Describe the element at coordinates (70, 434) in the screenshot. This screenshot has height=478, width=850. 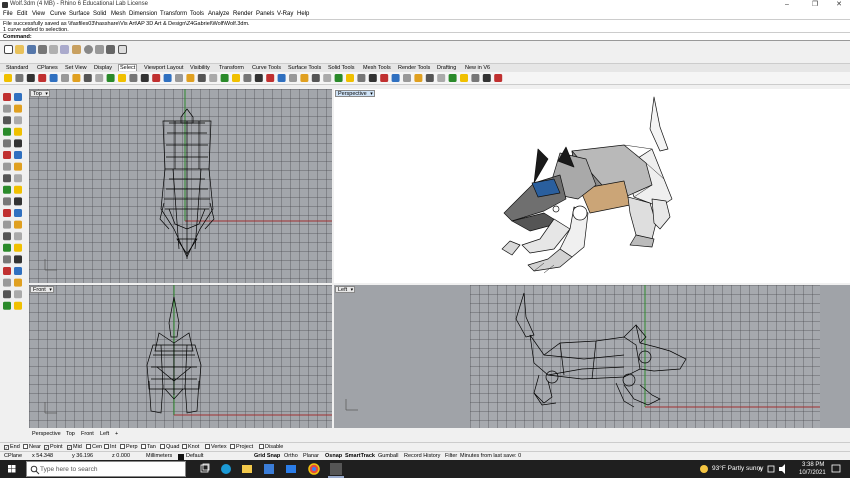
I see `viewport-tab-top: Top` at that location.